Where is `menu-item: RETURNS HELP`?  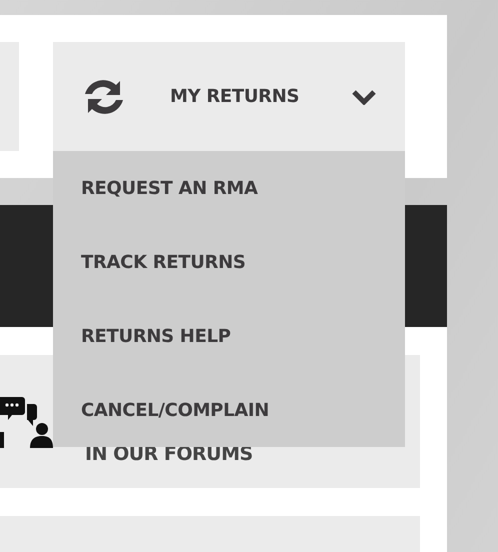 menu-item: RETURNS HELP is located at coordinates (142, 336).